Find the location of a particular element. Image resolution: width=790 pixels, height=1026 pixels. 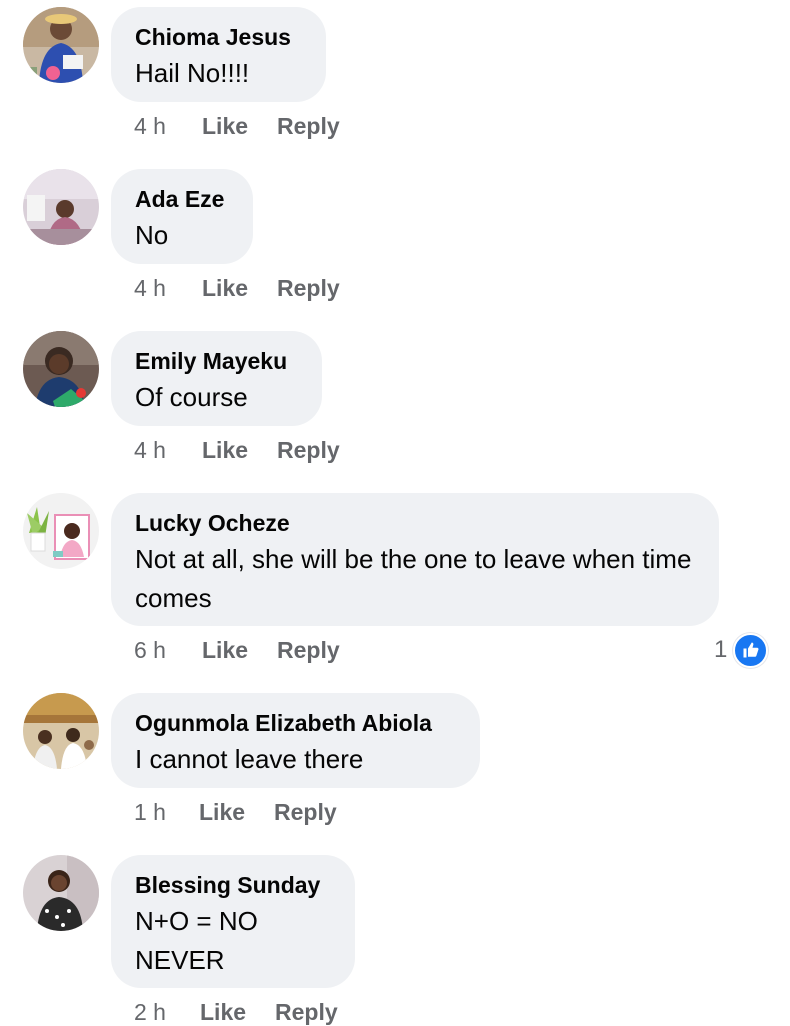

comment-bubble: Chioma Jesus Hail No!!!! is located at coordinates (218, 54).